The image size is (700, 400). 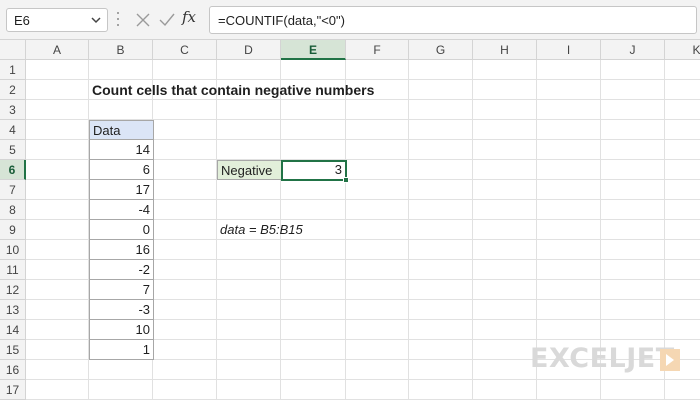 I want to click on row-header-16: 16, so click(x=13, y=370).